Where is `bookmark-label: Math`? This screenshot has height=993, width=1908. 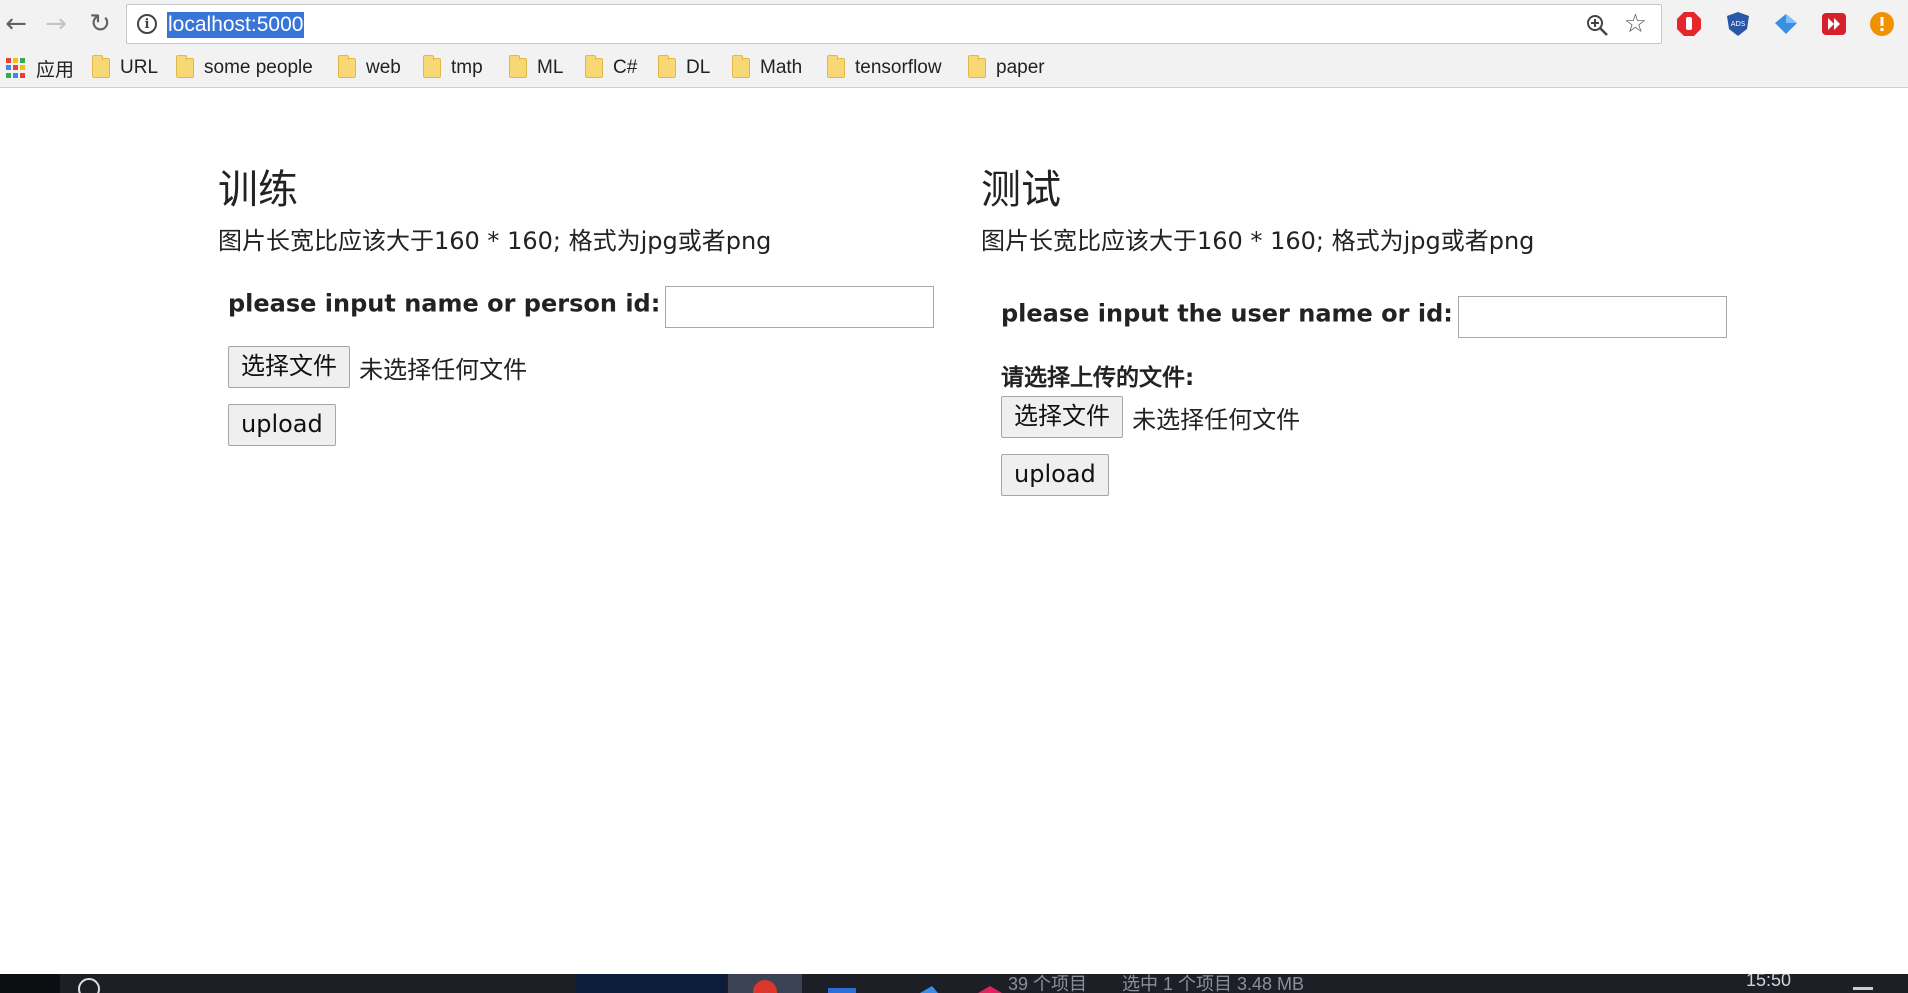
bookmark-label: Math is located at coordinates (781, 67).